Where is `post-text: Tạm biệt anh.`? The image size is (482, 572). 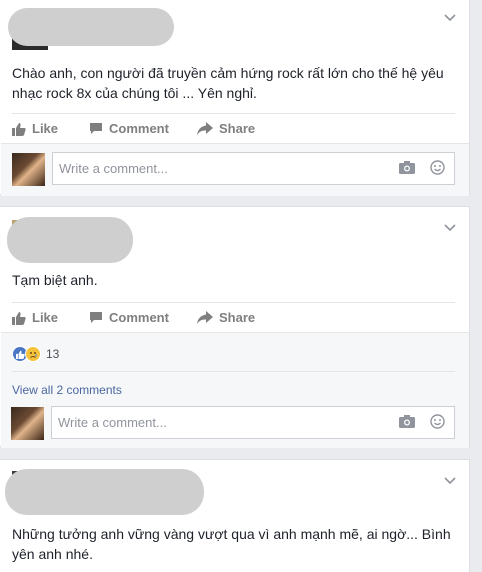
post-text: Tạm biệt anh. is located at coordinates (55, 280).